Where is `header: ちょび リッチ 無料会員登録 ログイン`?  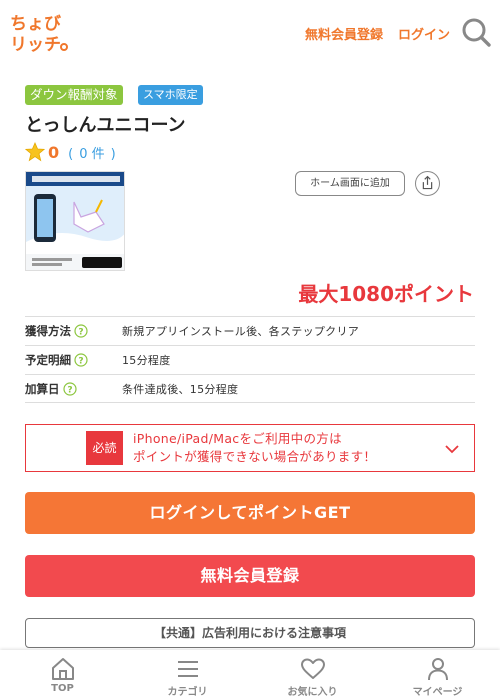 header: ちょび リッチ 無料会員登録 ログイン is located at coordinates (250, 32).